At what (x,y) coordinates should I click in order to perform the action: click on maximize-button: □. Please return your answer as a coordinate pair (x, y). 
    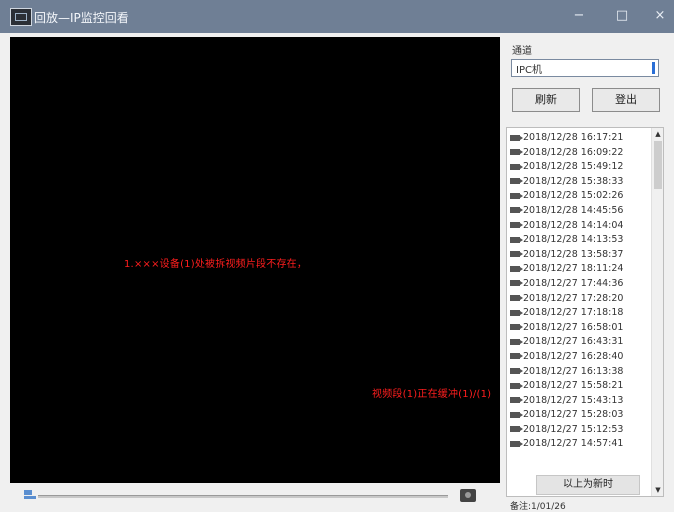
    Looking at the image, I should click on (622, 16).